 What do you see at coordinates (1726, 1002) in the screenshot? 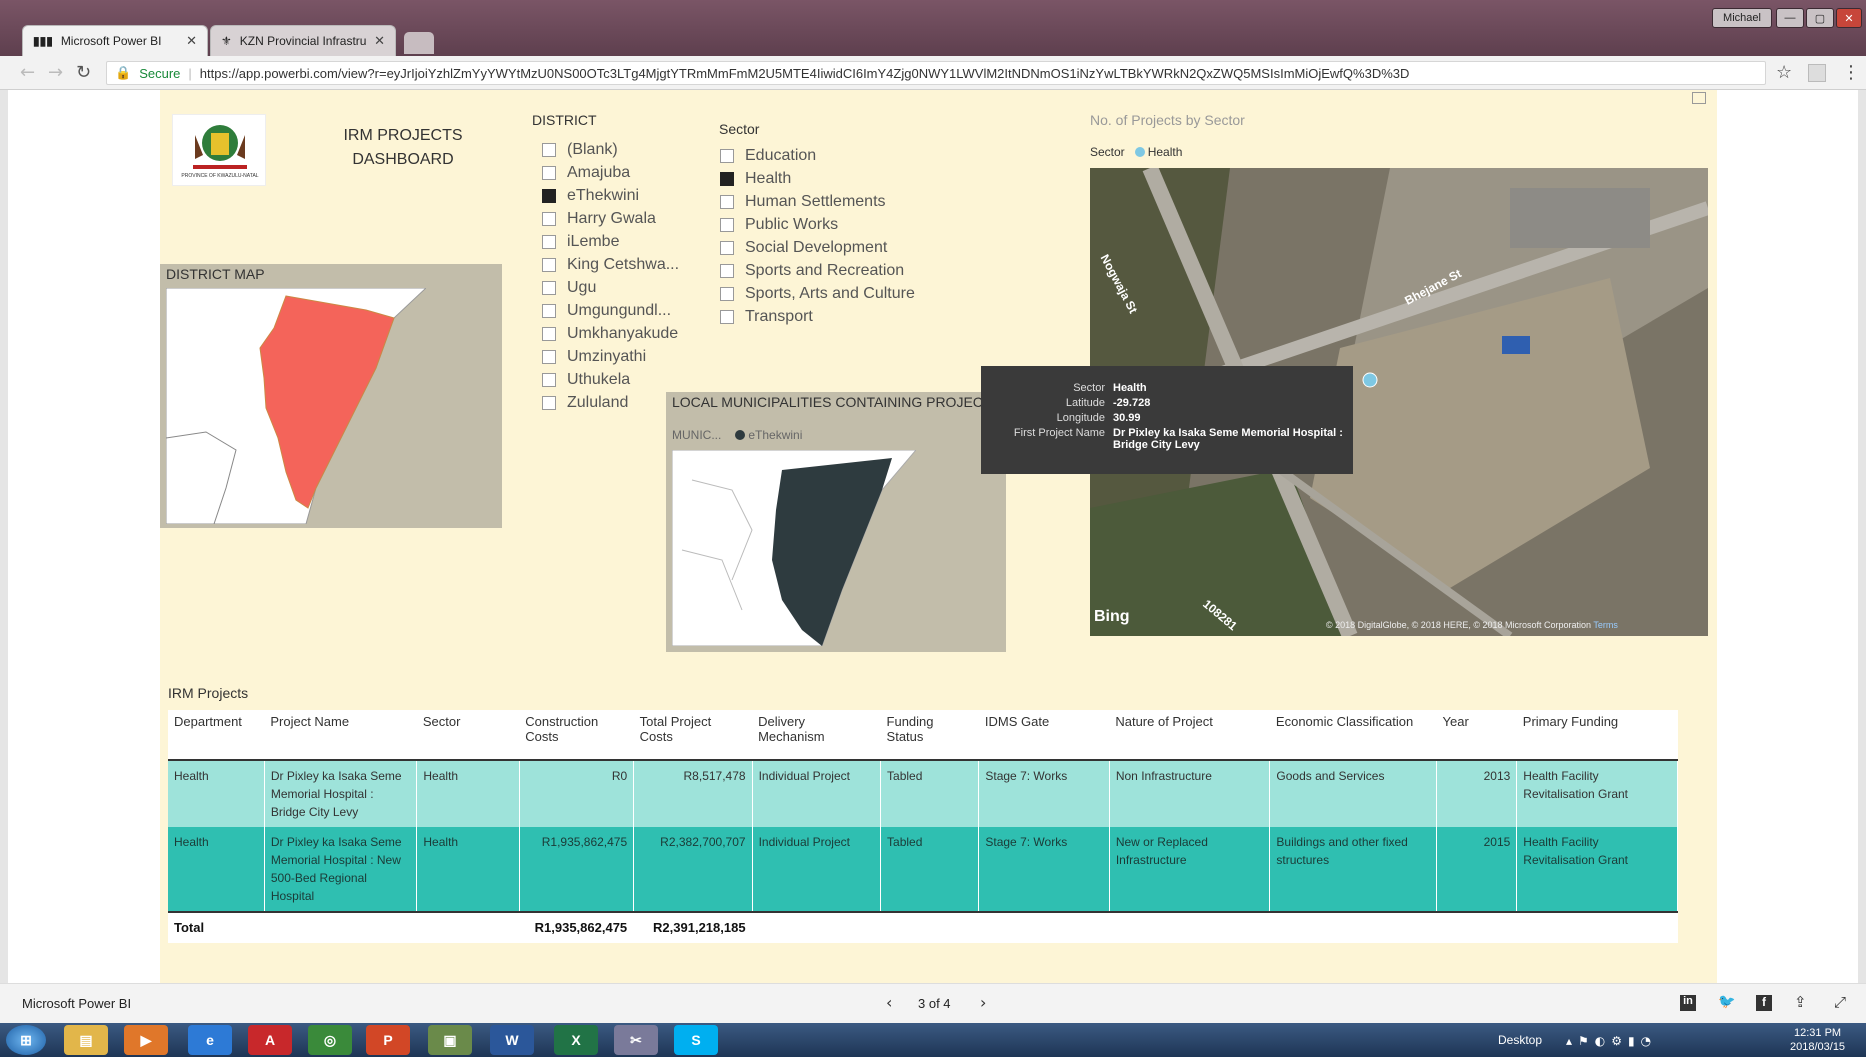
I see `twitter-icon: 🐦` at bounding box center [1726, 1002].